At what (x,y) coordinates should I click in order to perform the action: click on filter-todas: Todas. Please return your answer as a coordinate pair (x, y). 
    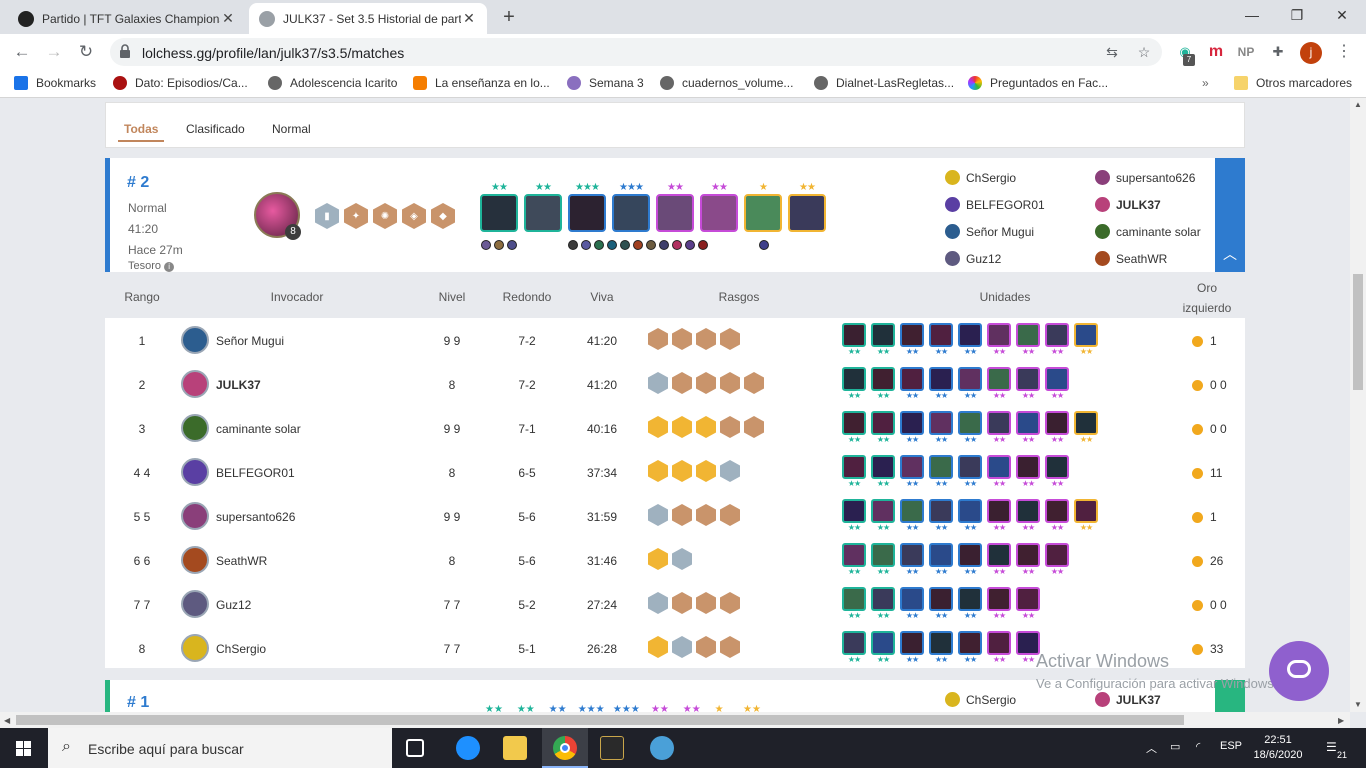
    Looking at the image, I should click on (141, 129).